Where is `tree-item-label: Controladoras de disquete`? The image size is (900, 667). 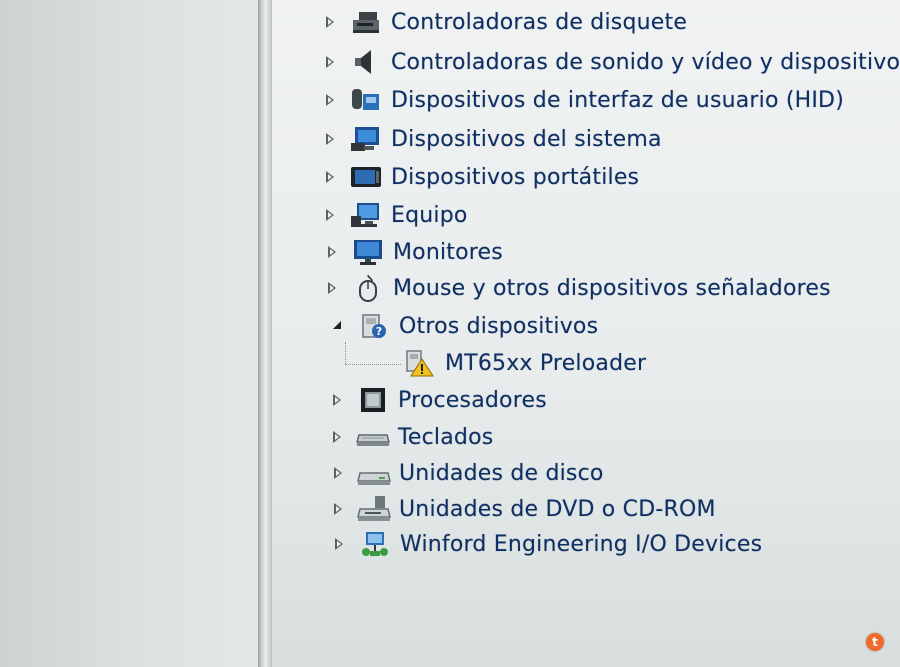 tree-item-label: Controladoras de disquete is located at coordinates (539, 22).